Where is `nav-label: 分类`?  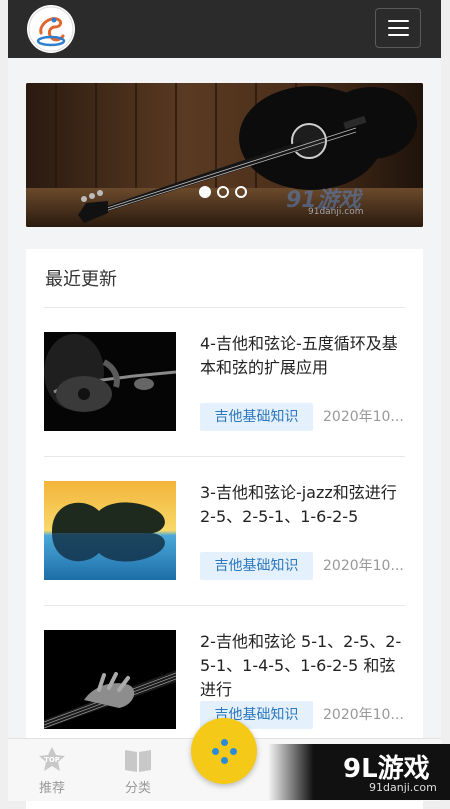
nav-label: 分类 is located at coordinates (137, 788).